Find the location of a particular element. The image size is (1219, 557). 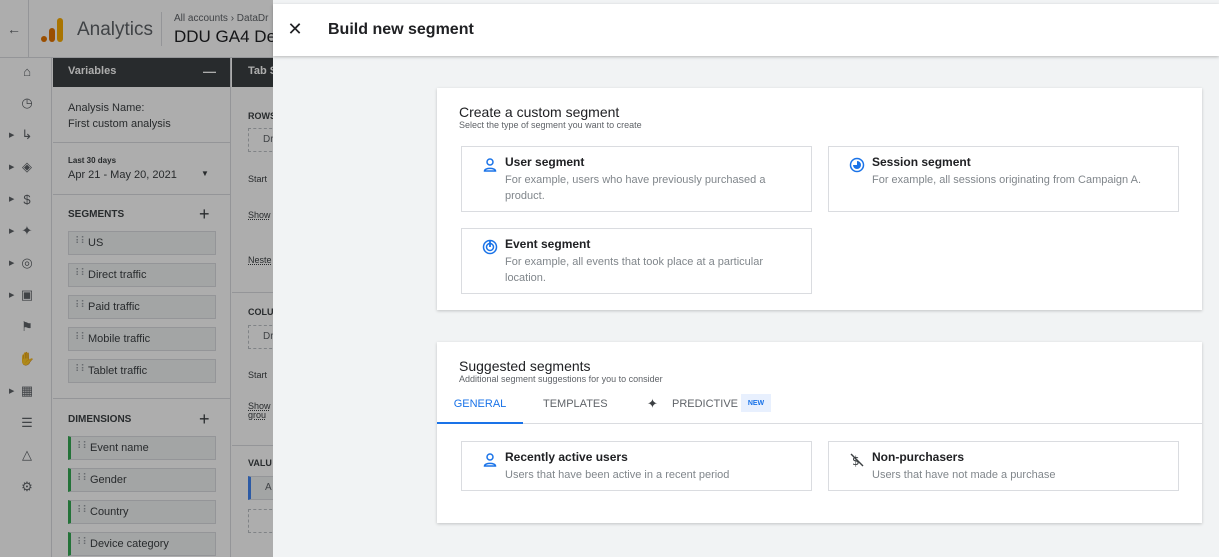

option-title: Recently active users is located at coordinates (566, 457).